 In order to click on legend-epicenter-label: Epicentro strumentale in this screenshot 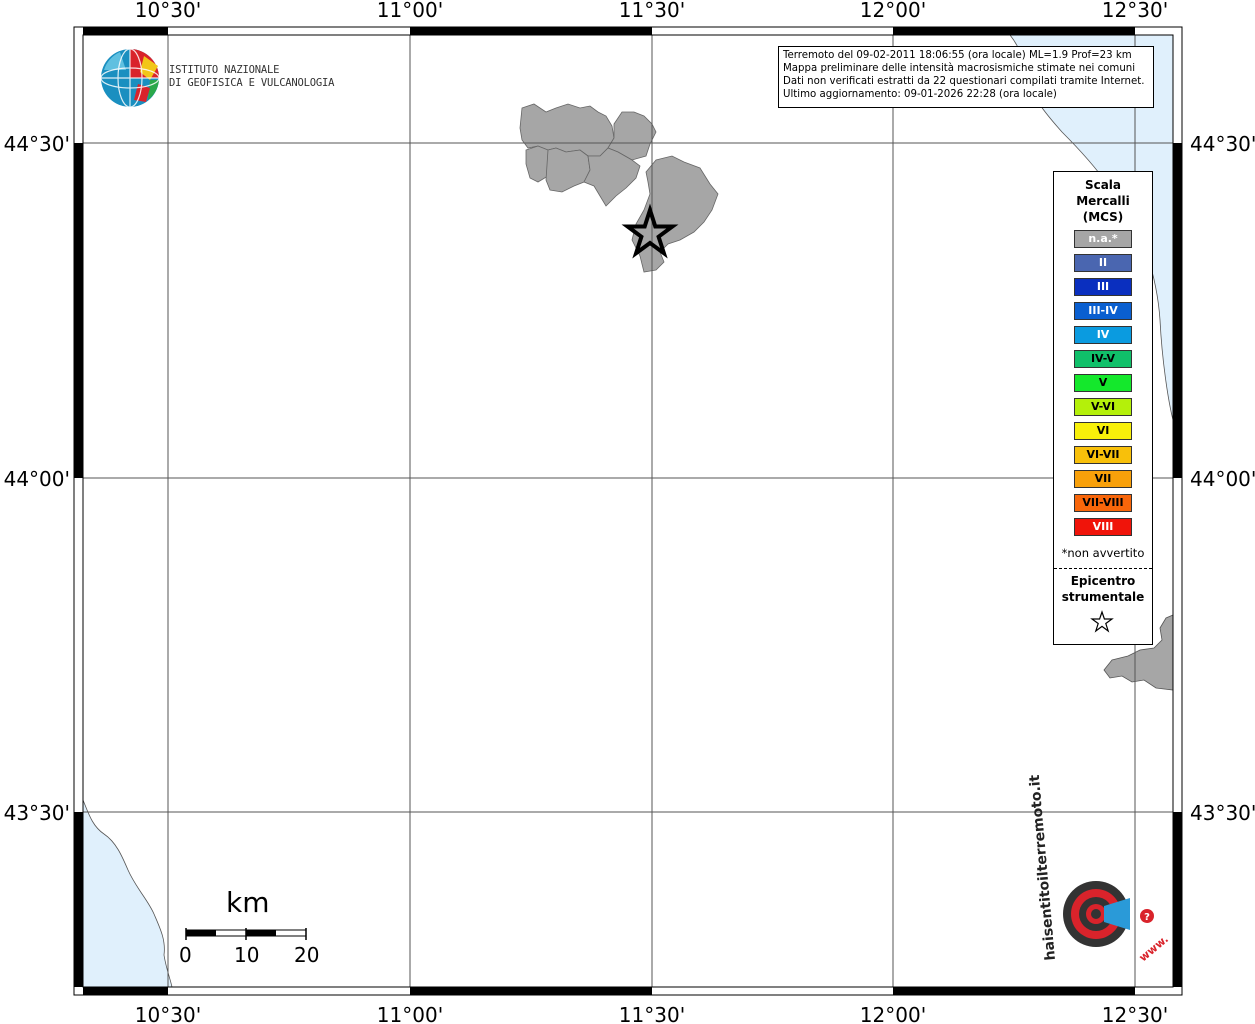, I will do `click(1103, 589)`.